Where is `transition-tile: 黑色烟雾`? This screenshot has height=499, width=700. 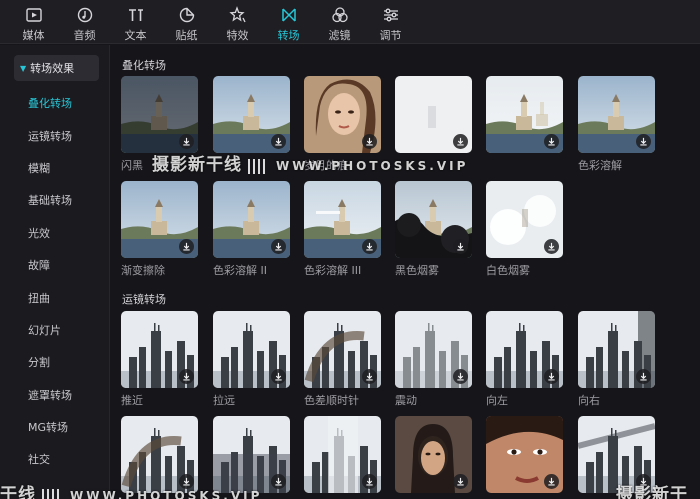 transition-tile: 黑色烟雾 is located at coordinates (433, 229).